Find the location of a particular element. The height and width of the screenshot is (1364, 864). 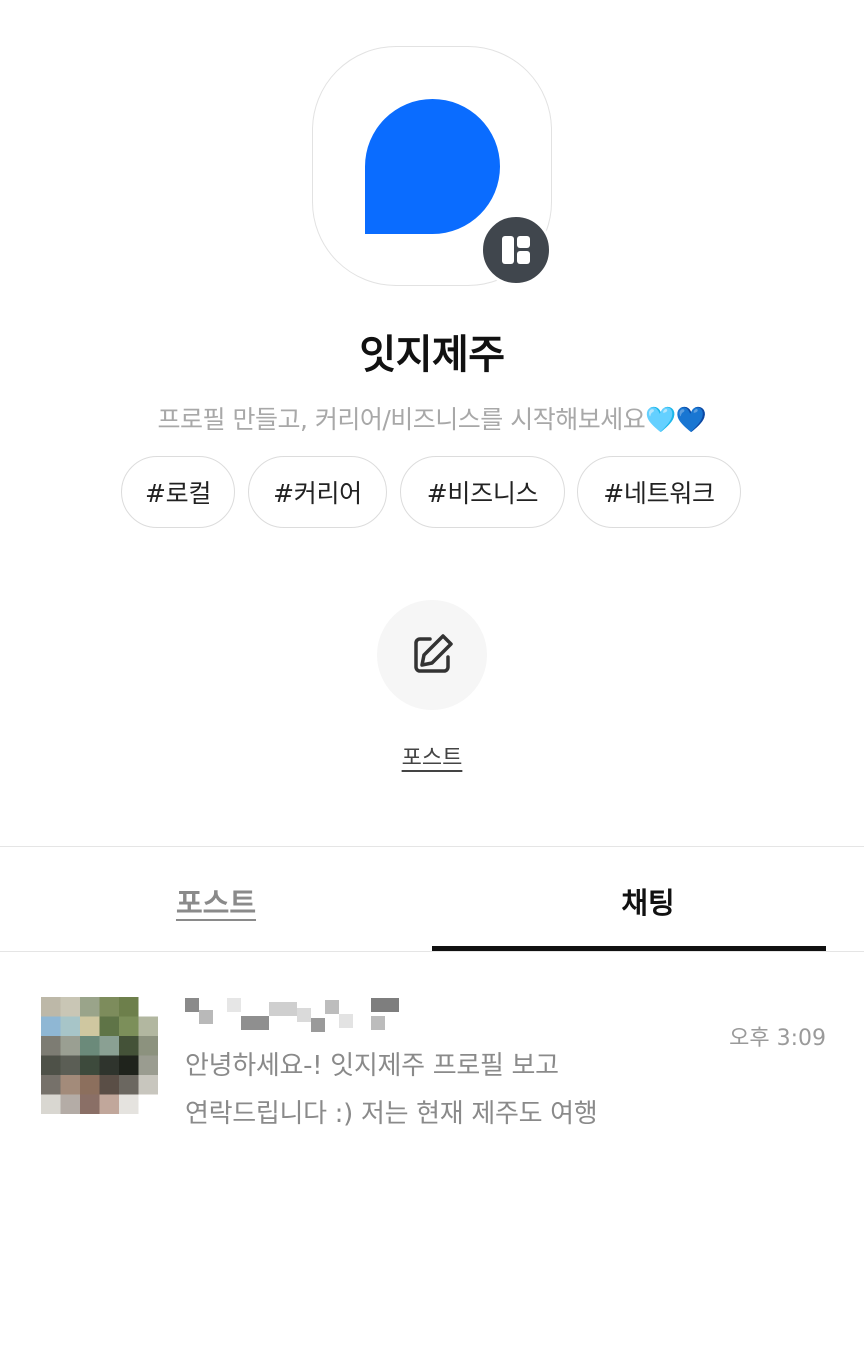

grid-layout-icon is located at coordinates (516, 250).